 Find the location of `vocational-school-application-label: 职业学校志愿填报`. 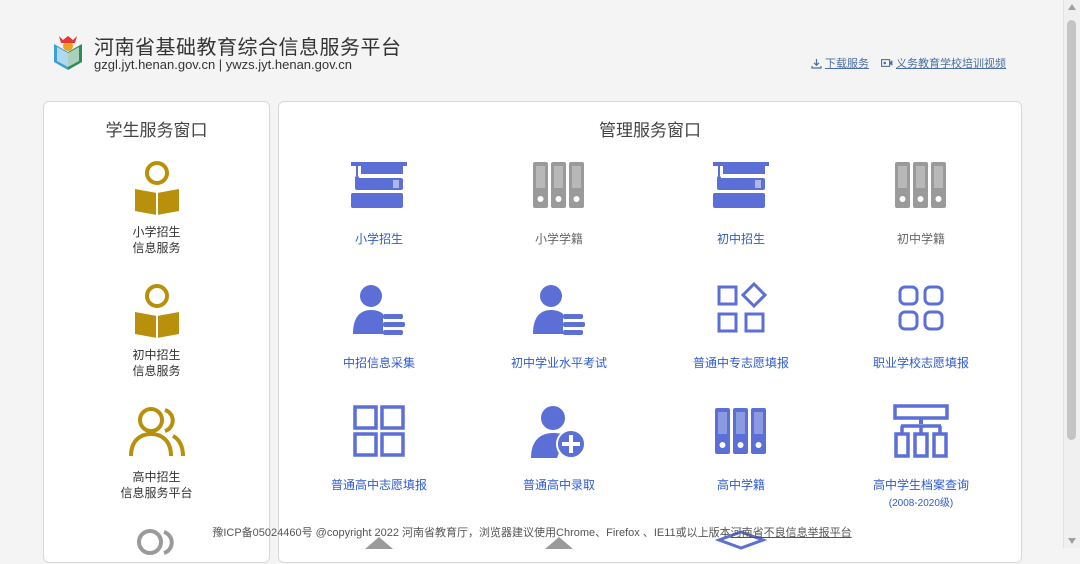

vocational-school-application-label: 职业学校志愿填报 is located at coordinates (920, 363).